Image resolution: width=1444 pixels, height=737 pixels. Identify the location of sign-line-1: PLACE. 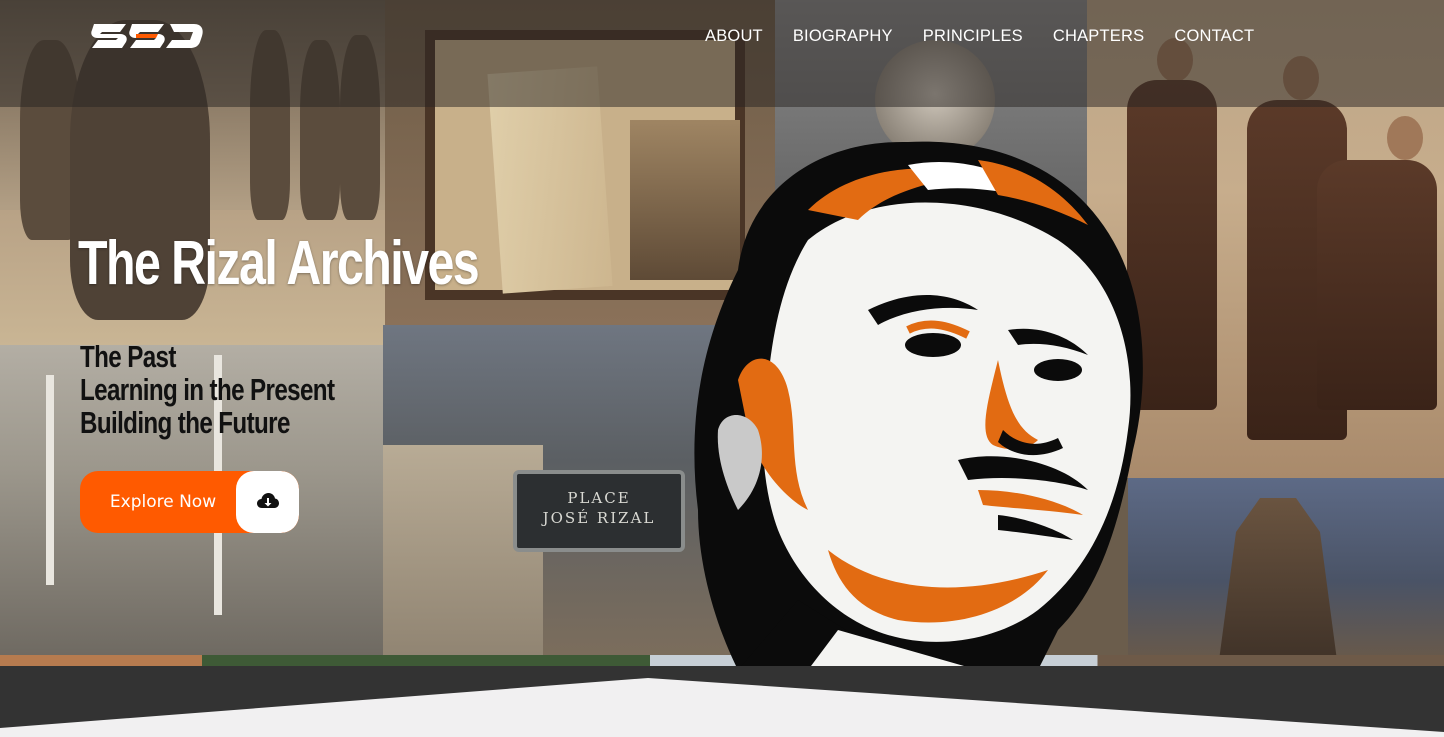
(599, 498).